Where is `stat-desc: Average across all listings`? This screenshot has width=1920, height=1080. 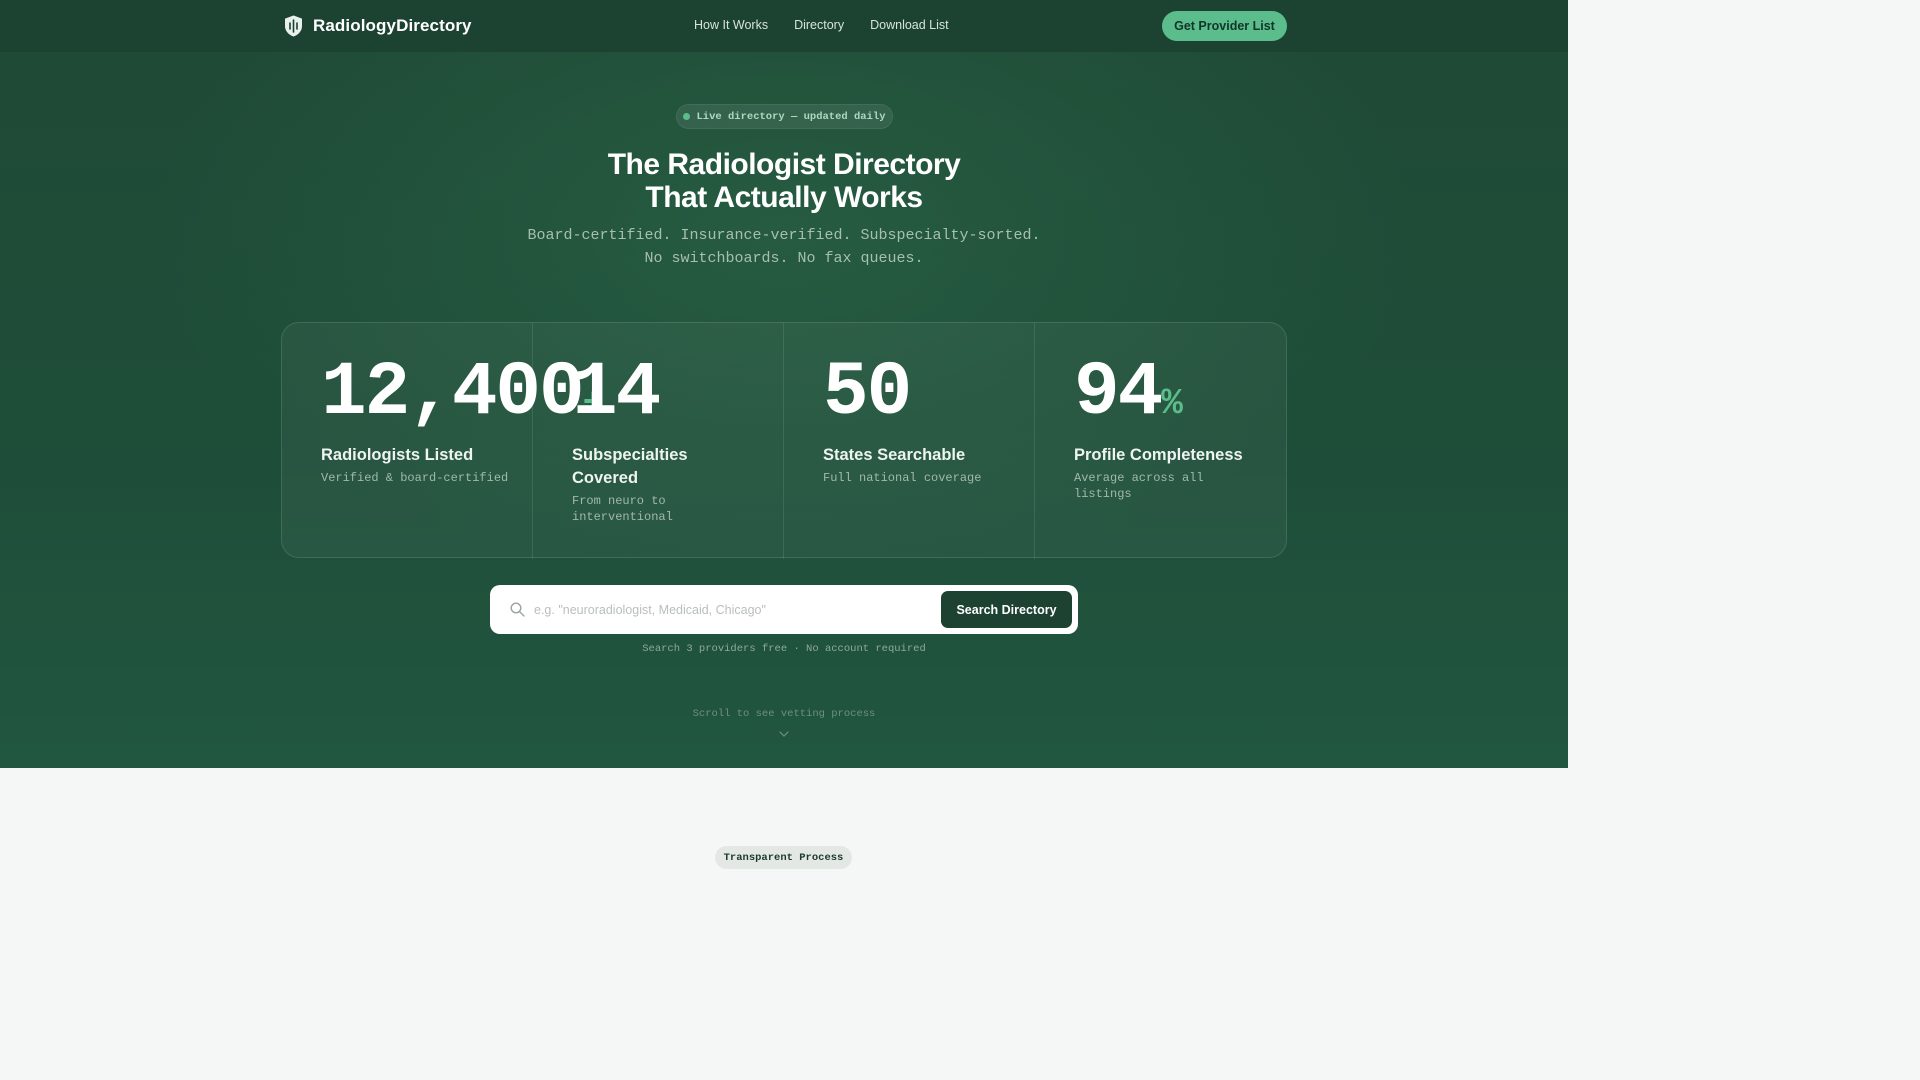
stat-desc: Average across all listings is located at coordinates (1139, 486).